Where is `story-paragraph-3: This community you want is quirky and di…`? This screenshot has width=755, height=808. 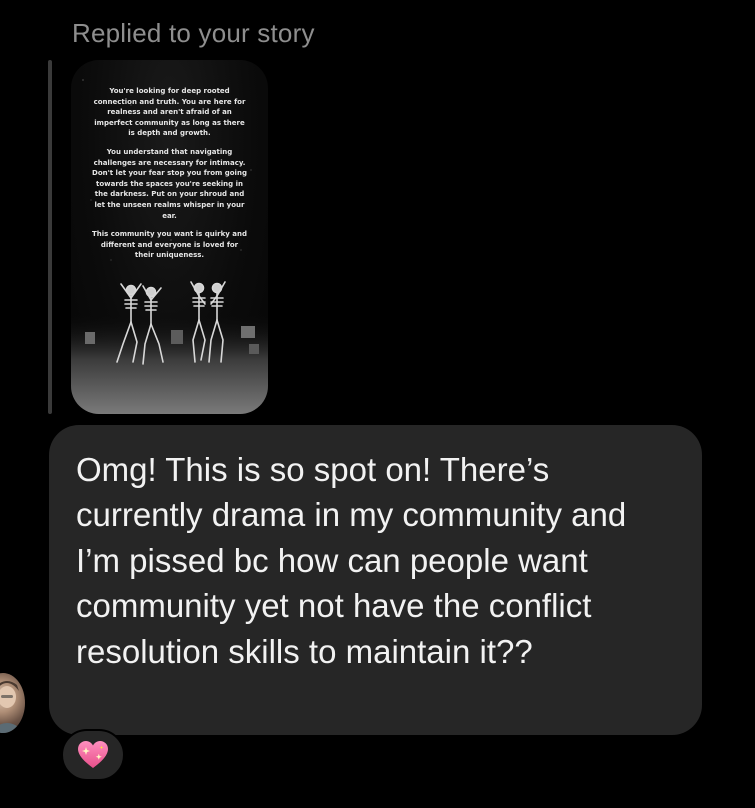
story-paragraph-3: This community you want is quirky and di… is located at coordinates (169, 245).